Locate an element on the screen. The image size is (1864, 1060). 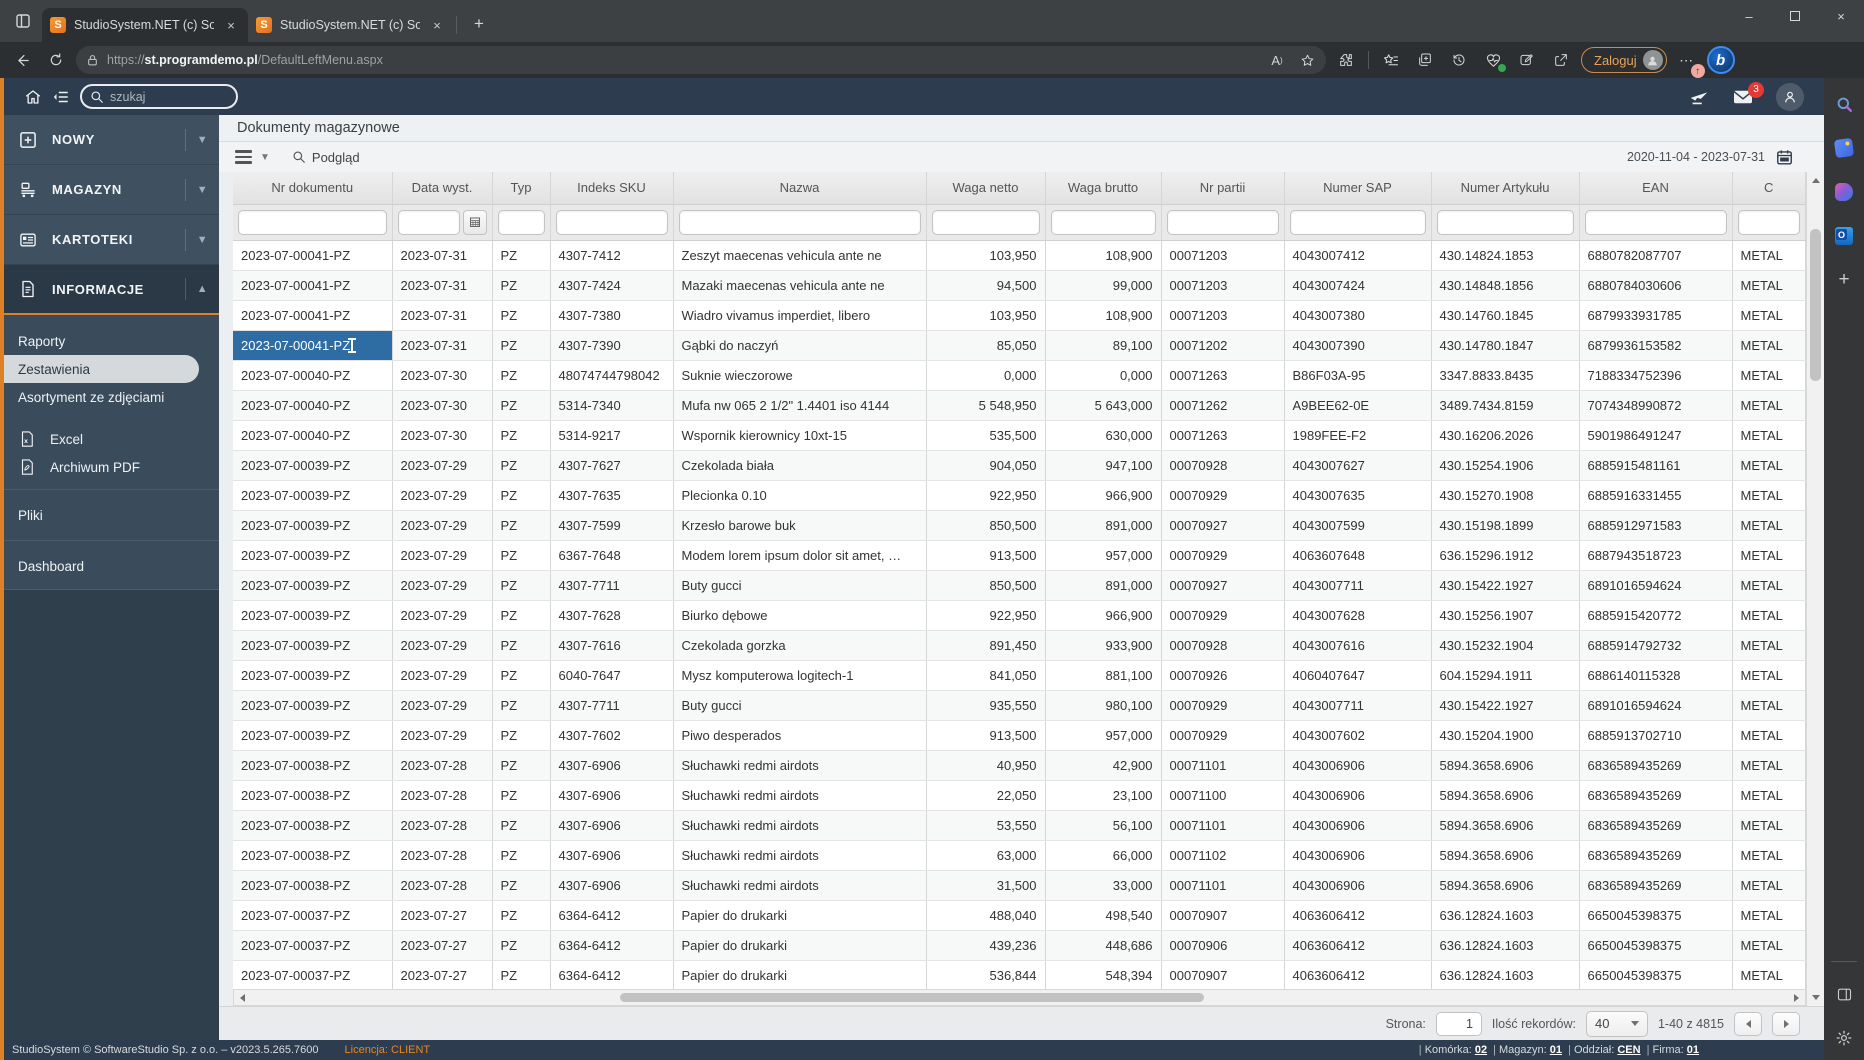
cell: Papier do drukarki is located at coordinates (800, 945).